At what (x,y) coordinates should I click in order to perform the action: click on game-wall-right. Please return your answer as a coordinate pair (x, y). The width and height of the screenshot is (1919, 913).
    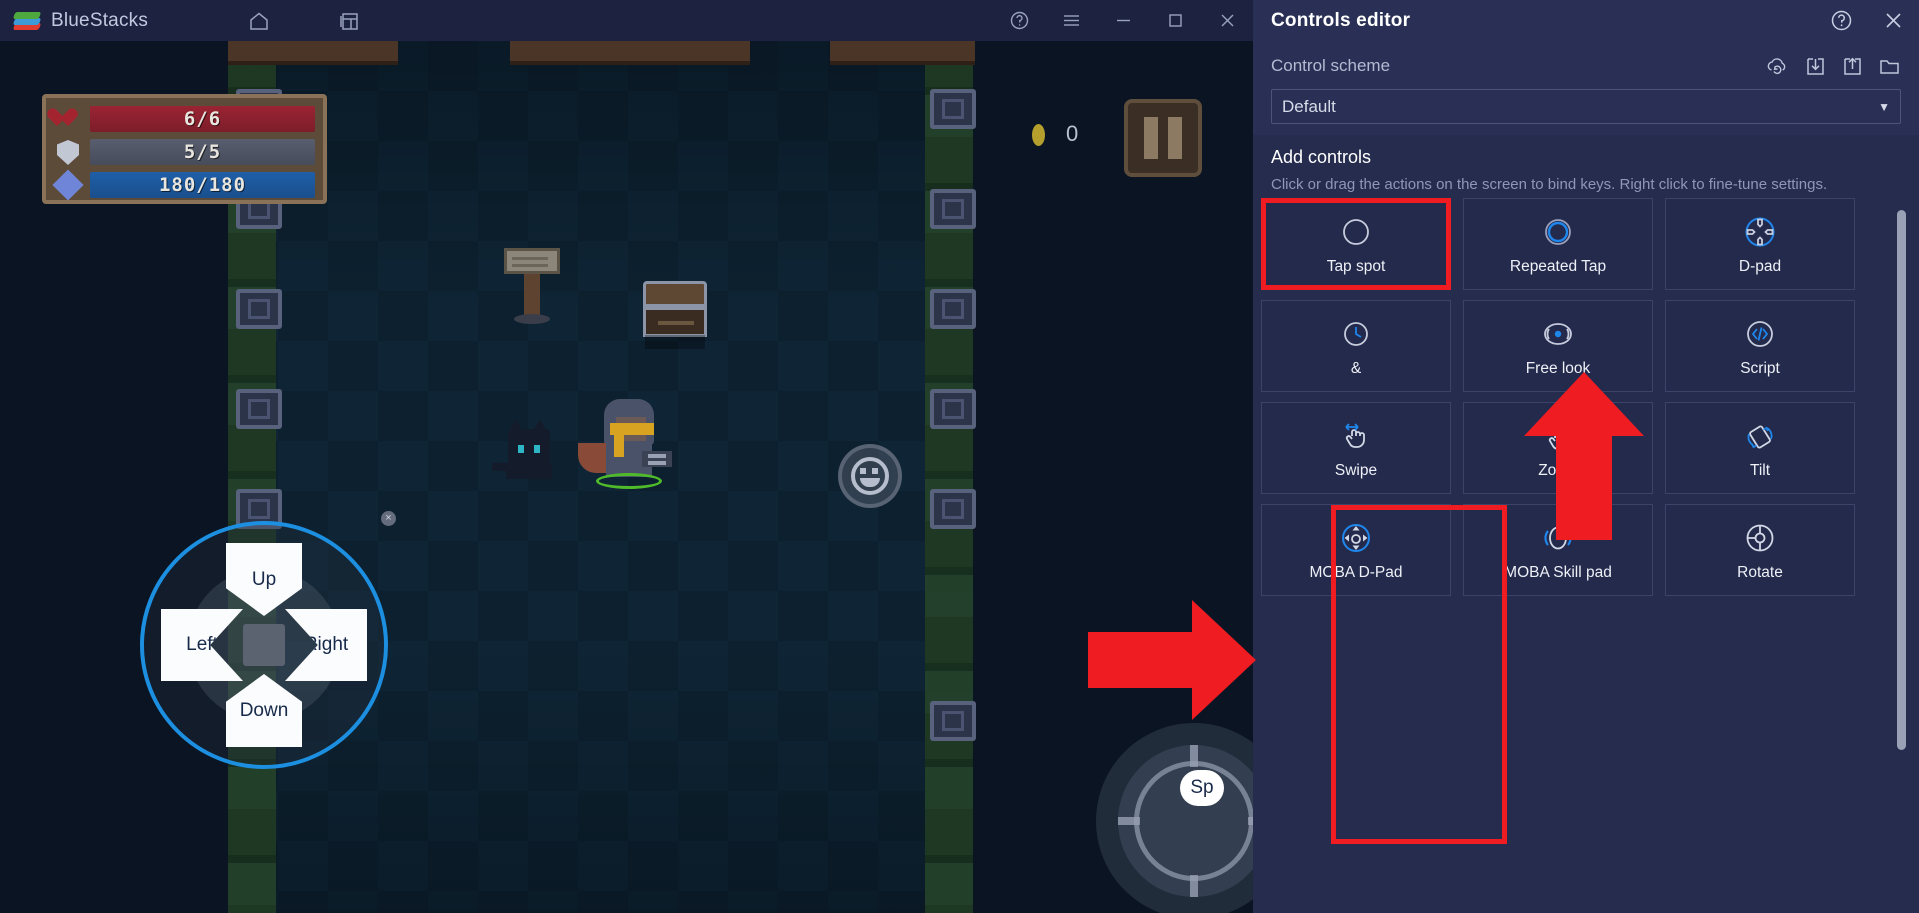
    Looking at the image, I should click on (949, 477).